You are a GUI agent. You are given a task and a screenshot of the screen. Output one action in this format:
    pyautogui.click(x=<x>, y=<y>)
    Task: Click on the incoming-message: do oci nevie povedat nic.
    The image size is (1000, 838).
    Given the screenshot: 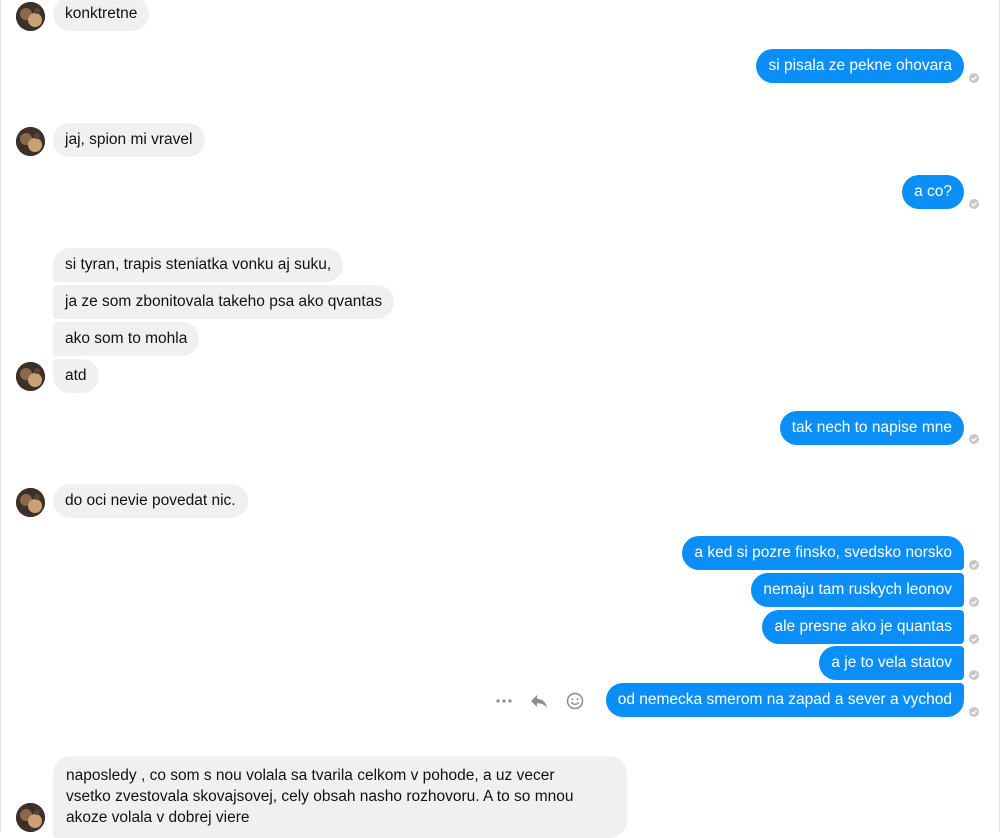 What is the action you would take?
    pyautogui.click(x=150, y=501)
    